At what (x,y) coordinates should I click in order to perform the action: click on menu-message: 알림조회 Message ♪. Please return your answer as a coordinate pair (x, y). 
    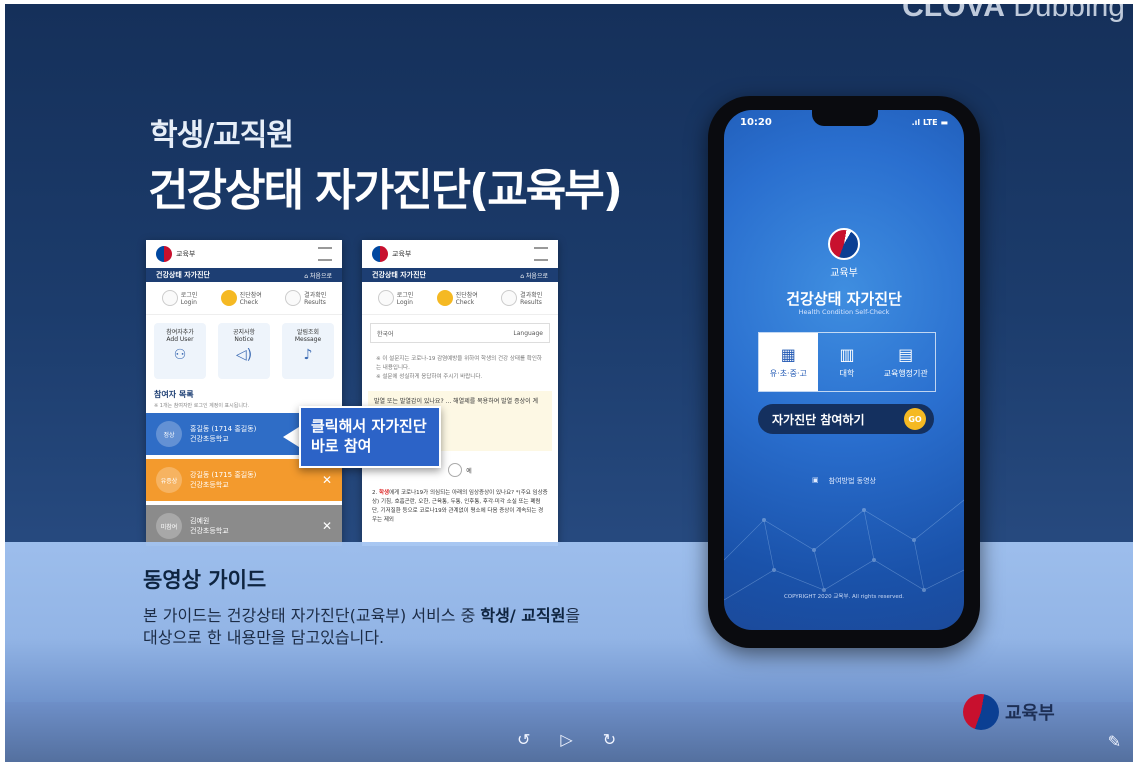
    Looking at the image, I should click on (308, 351).